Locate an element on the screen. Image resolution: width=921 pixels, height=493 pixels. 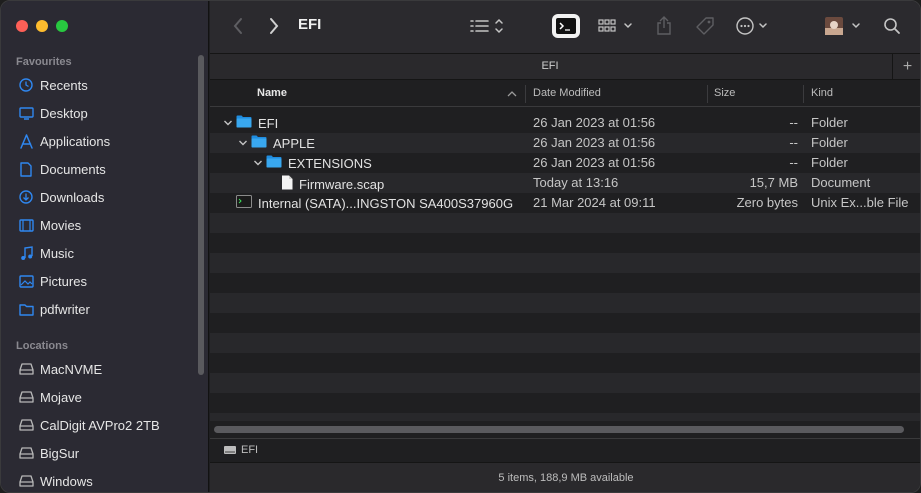
share-button is located at coordinates (664, 26).